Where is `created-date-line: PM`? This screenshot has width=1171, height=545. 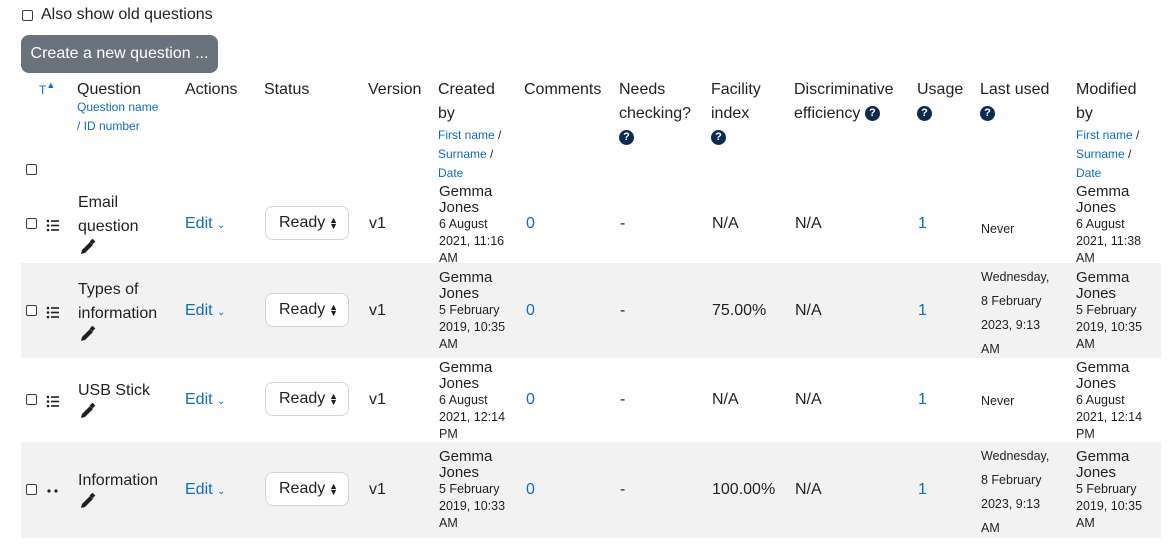
created-date-line: PM is located at coordinates (448, 434).